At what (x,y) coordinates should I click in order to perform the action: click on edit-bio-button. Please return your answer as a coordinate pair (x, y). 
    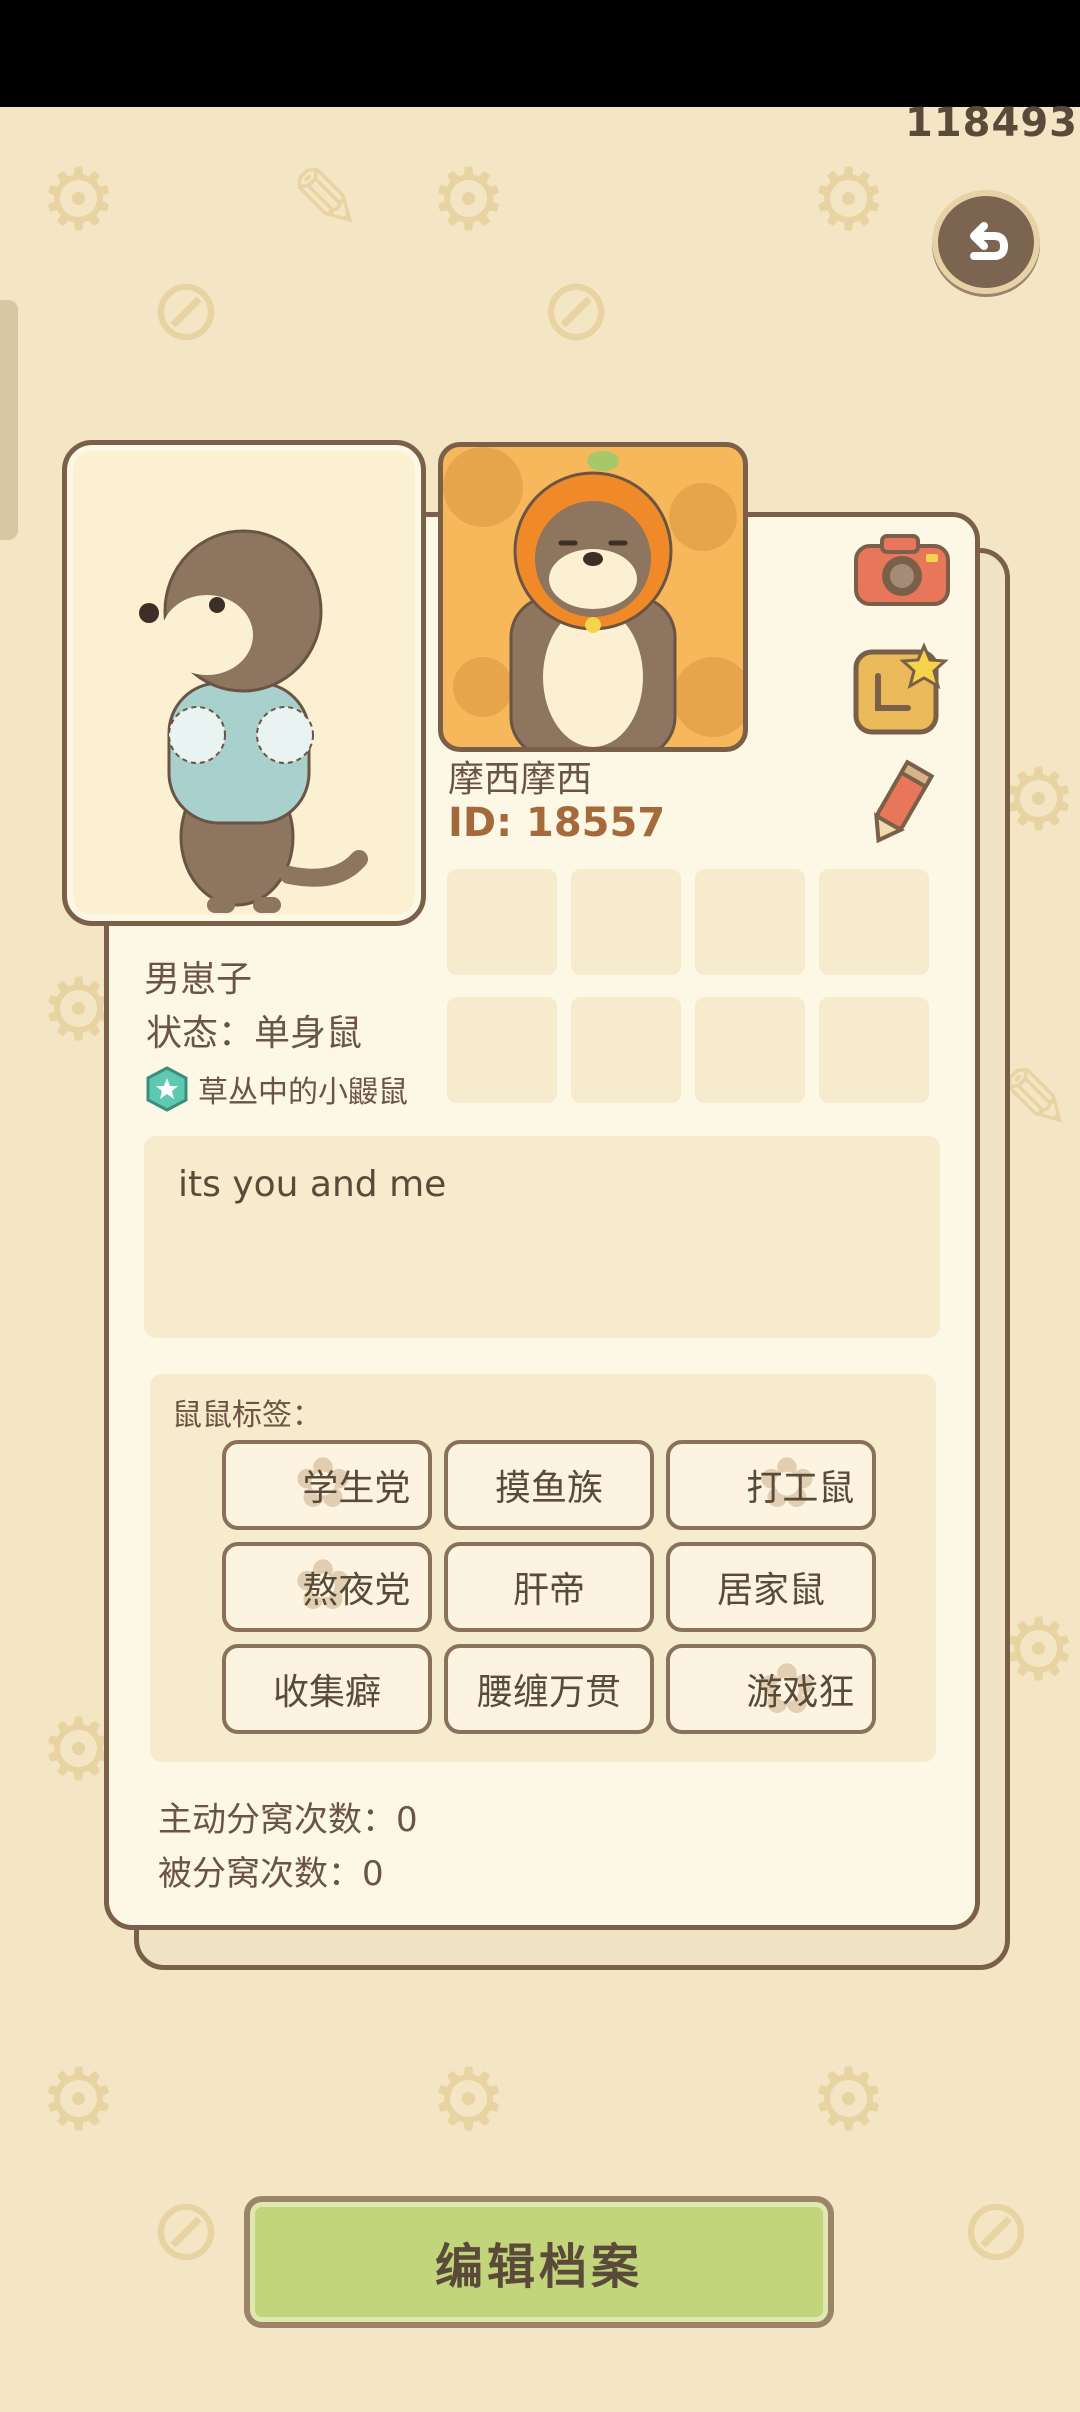
    Looking at the image, I should click on (900, 805).